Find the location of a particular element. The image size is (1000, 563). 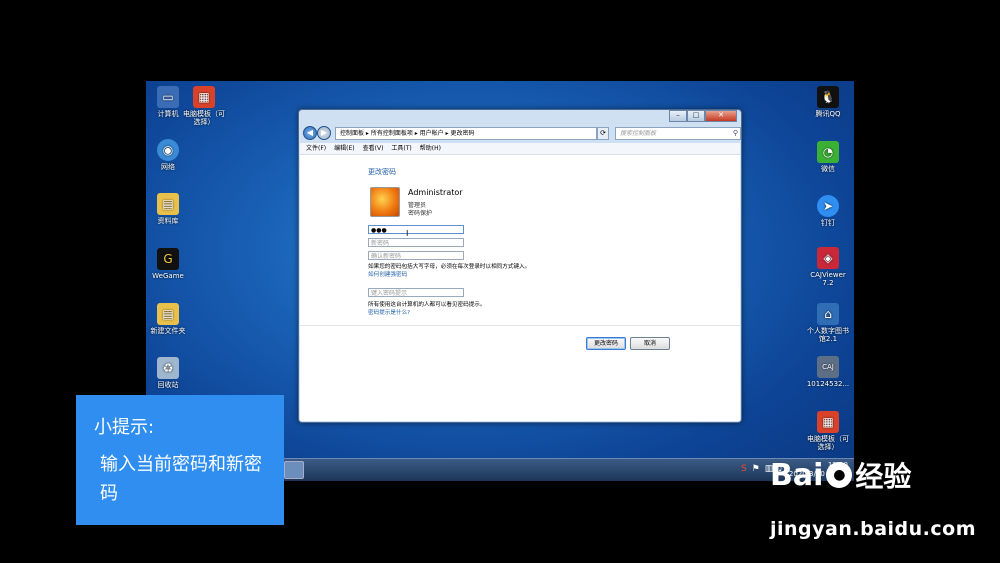

text-cursor-icon: I is located at coordinates (407, 233).